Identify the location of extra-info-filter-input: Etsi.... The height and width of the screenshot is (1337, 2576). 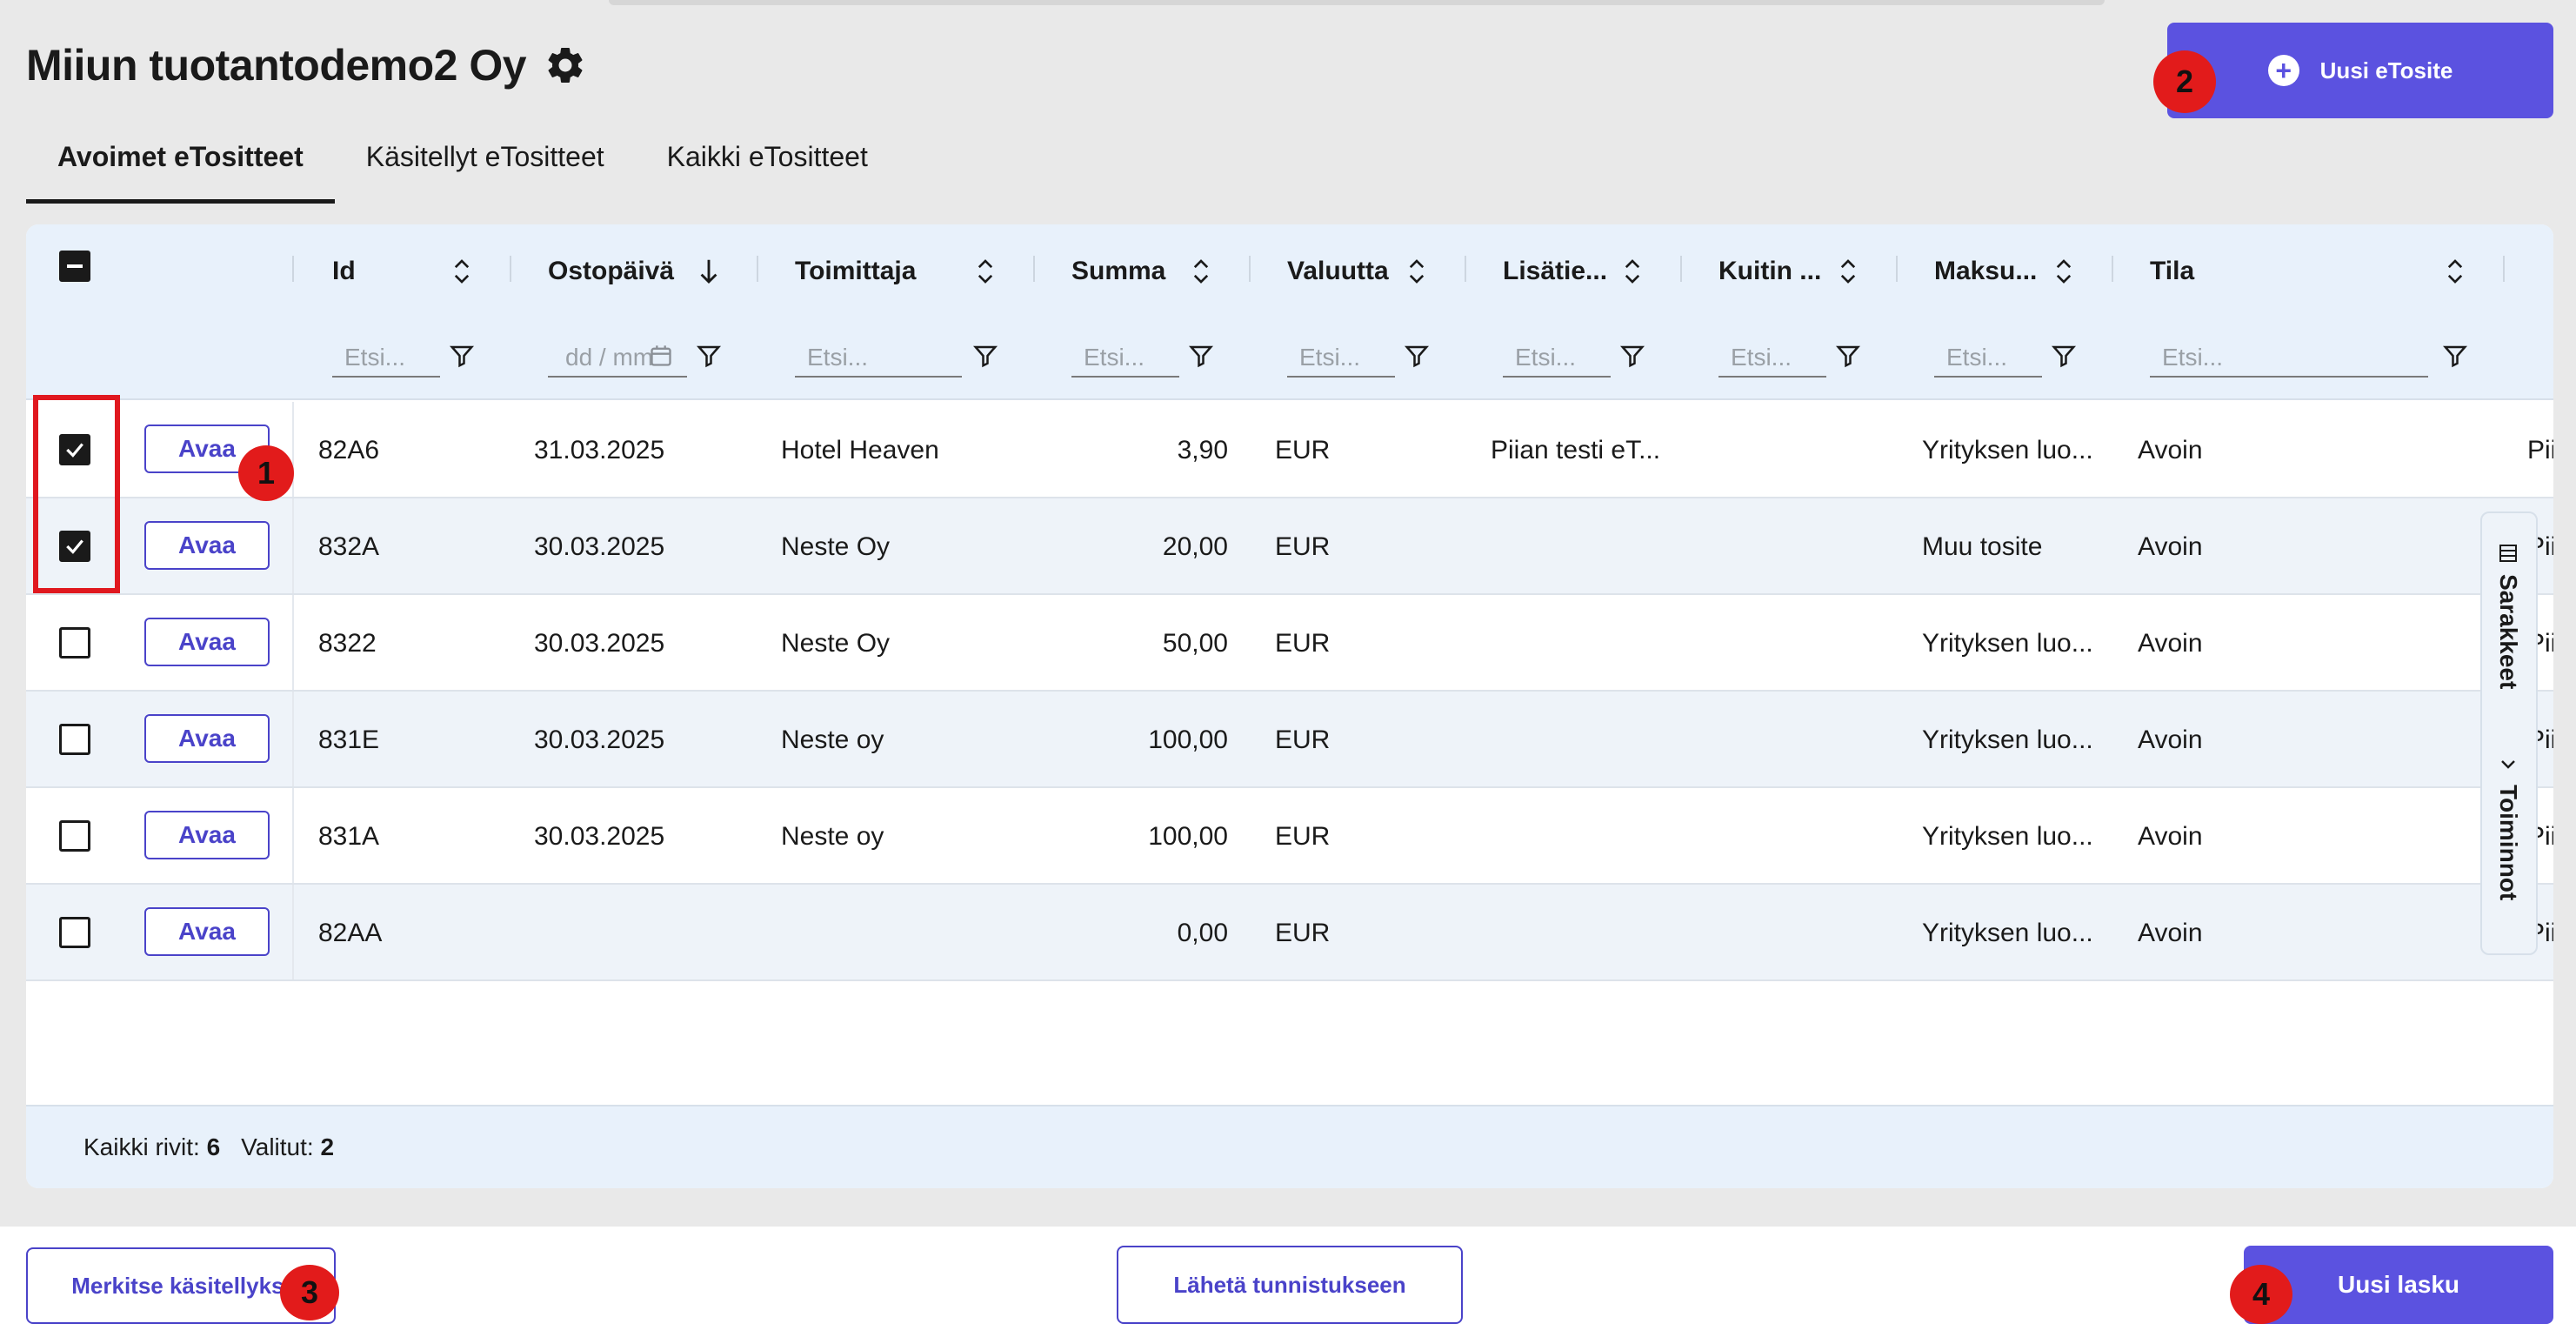
(1557, 358).